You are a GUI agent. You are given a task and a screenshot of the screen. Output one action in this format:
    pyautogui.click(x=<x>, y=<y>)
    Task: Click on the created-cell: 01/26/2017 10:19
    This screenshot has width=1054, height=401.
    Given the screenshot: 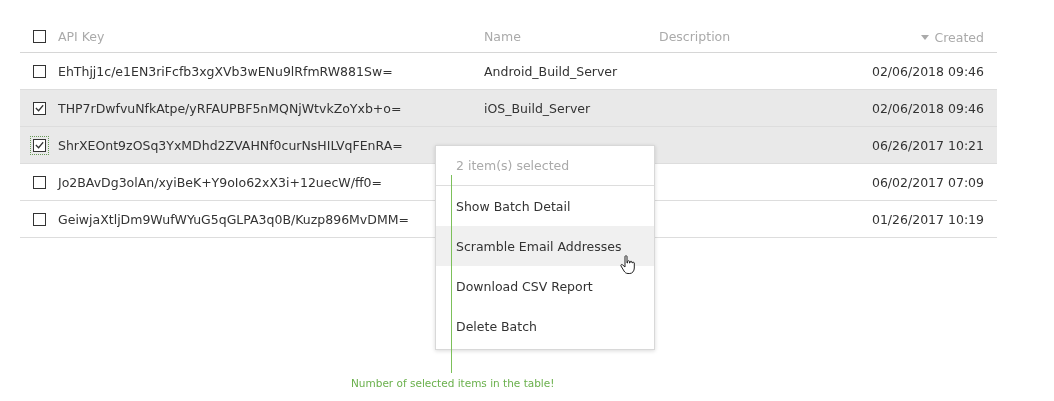 What is the action you would take?
    pyautogui.click(x=927, y=219)
    